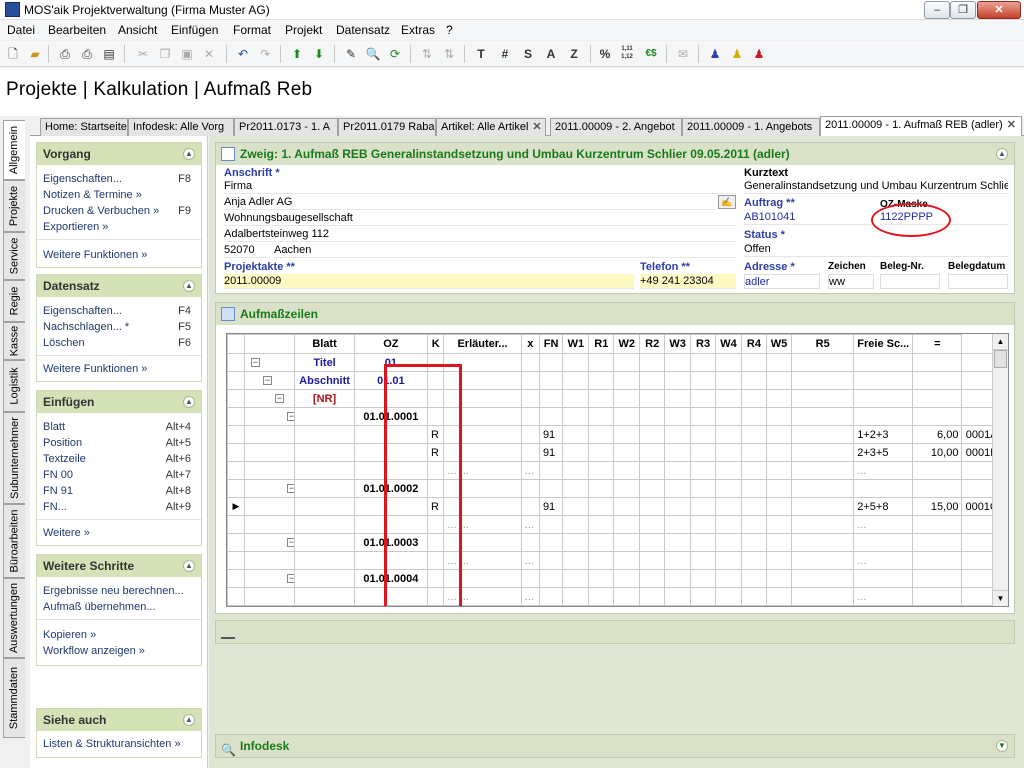  What do you see at coordinates (101, 211) in the screenshot?
I see `link-drucken: Drucken & Verbuchen »` at bounding box center [101, 211].